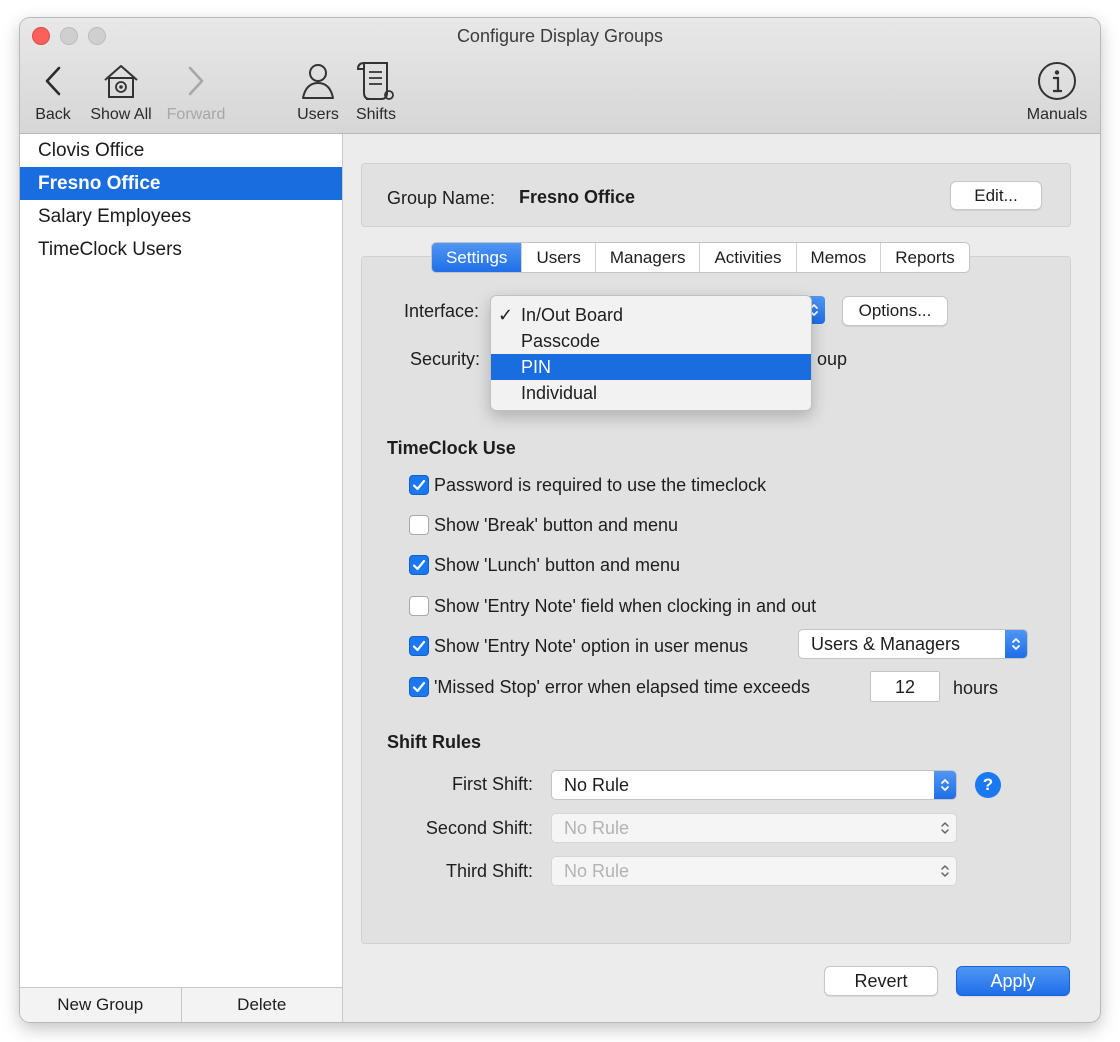 This screenshot has height=1042, width=1120. What do you see at coordinates (559, 257) in the screenshot?
I see `tab-users: Users` at bounding box center [559, 257].